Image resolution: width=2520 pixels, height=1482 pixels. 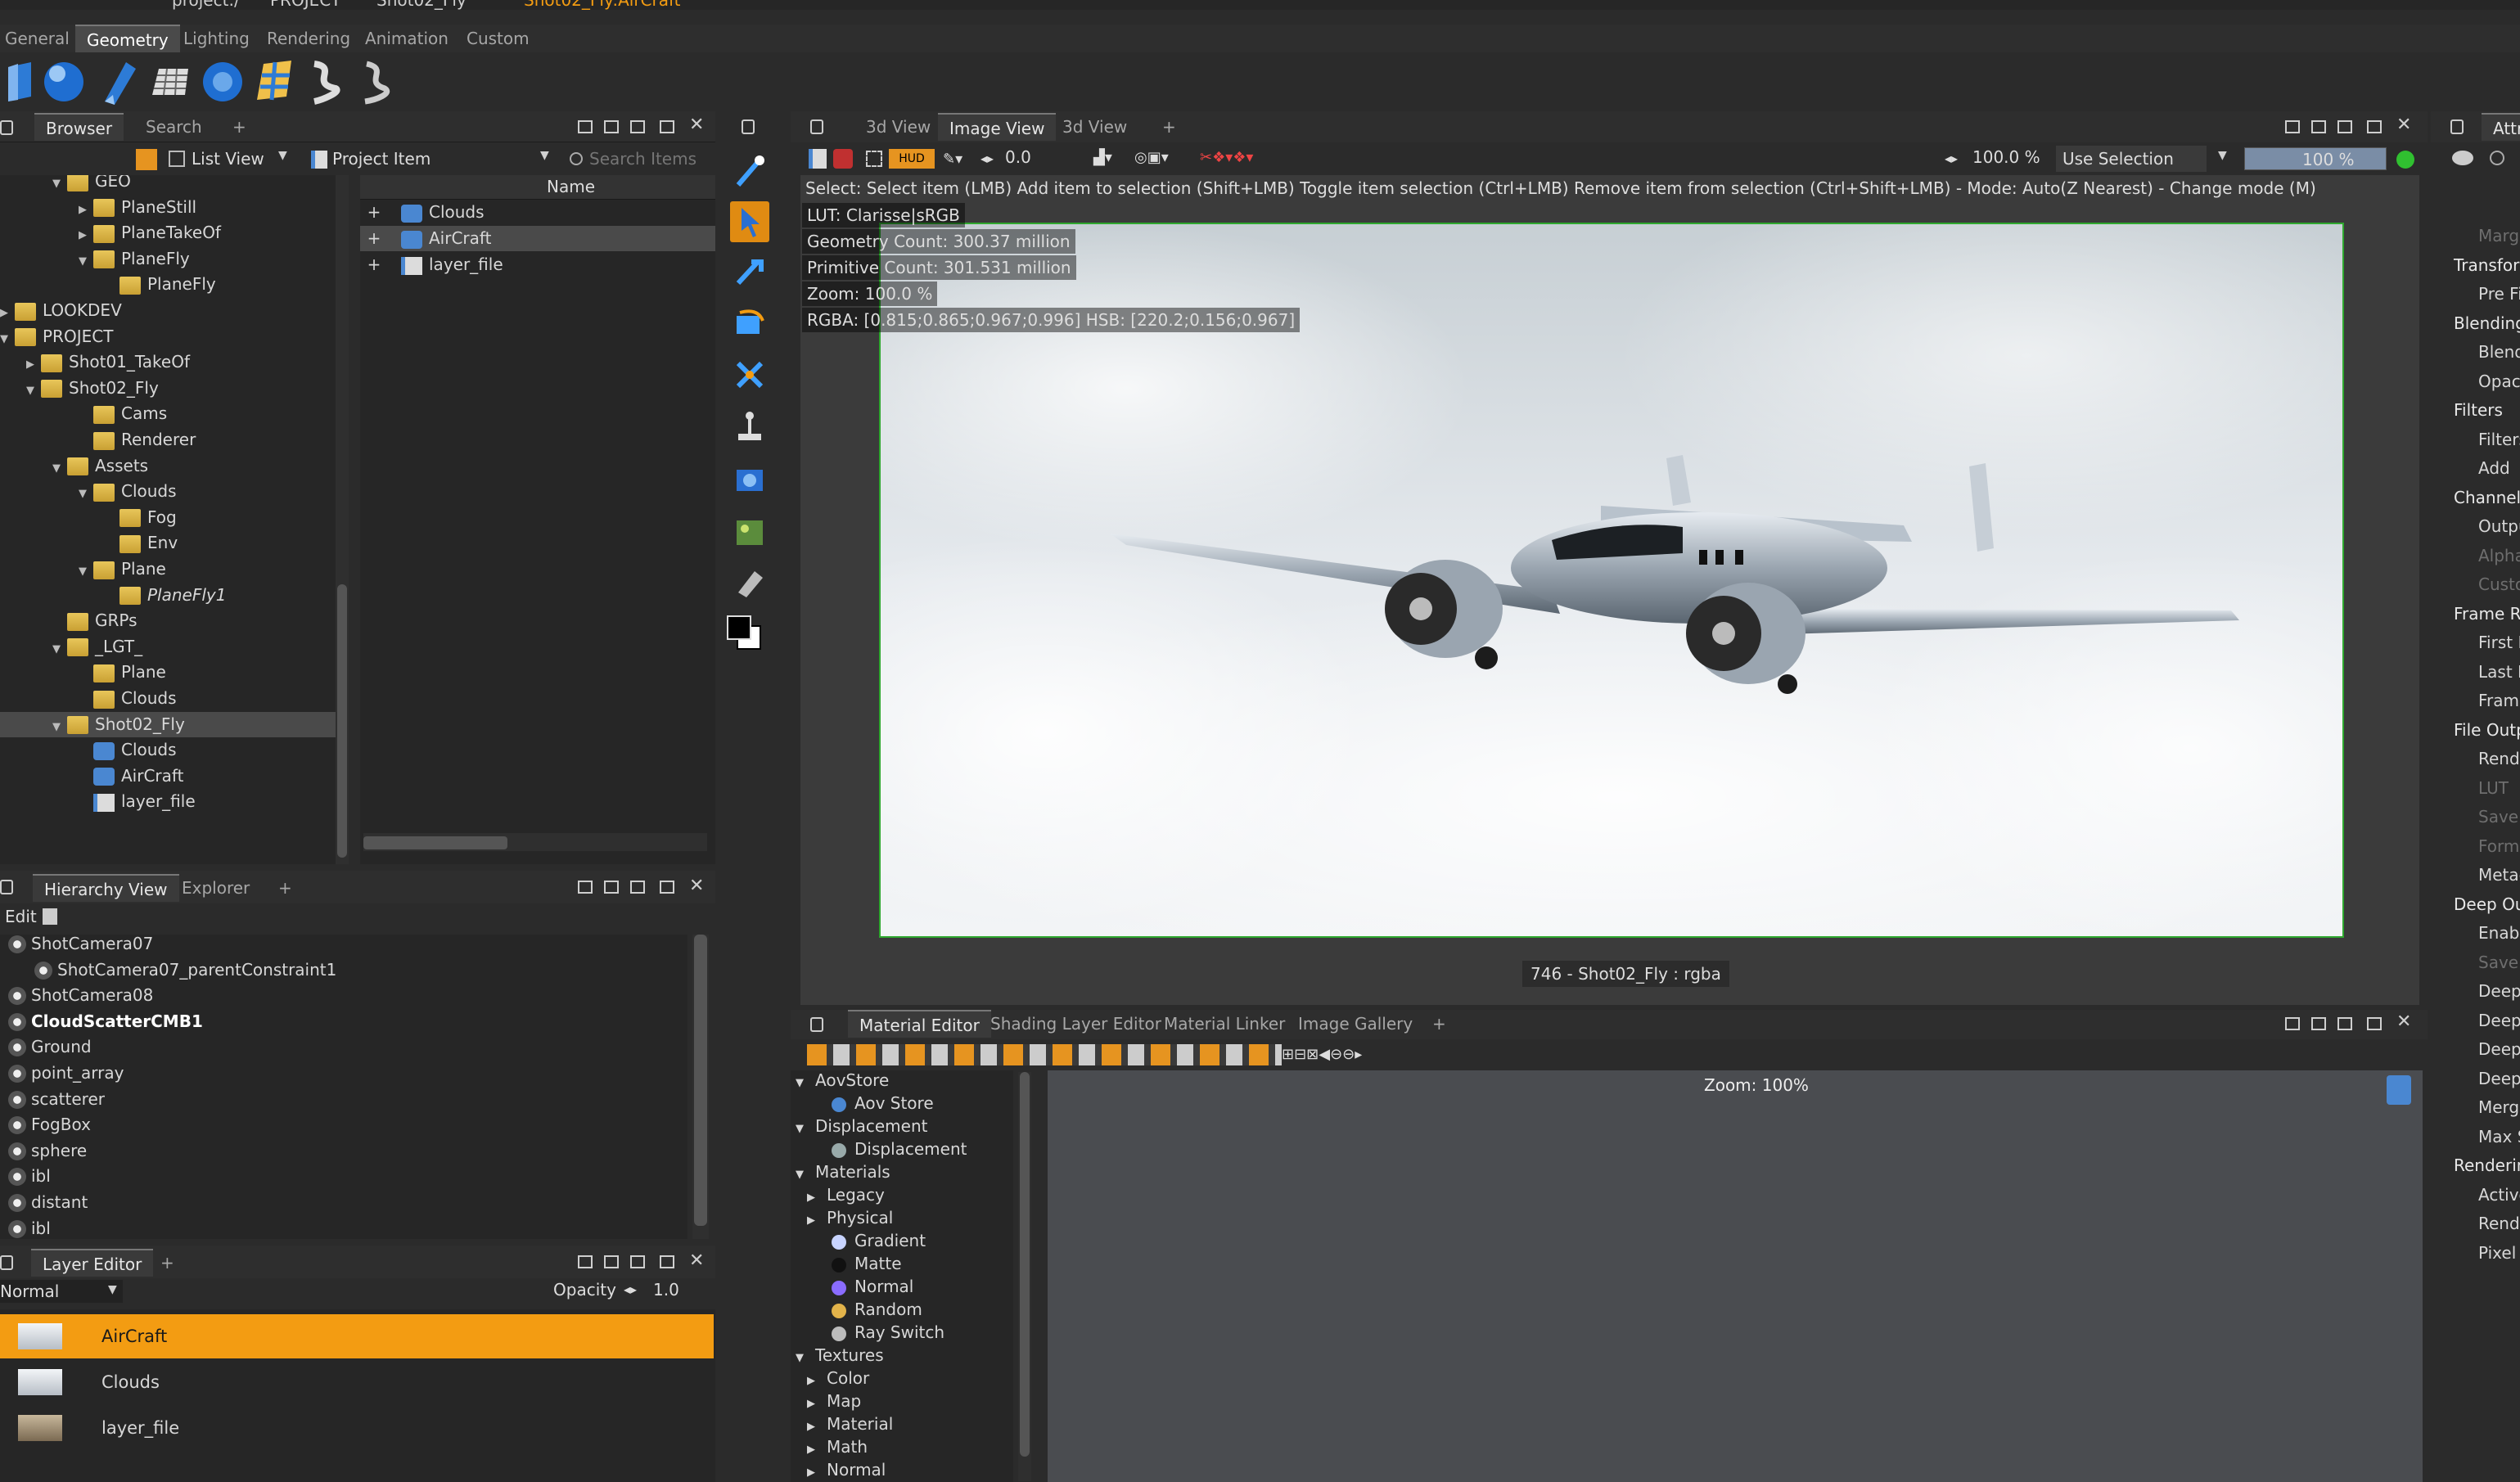 What do you see at coordinates (1355, 1024) in the screenshot?
I see `tab-image-gallery: Image Gallery` at bounding box center [1355, 1024].